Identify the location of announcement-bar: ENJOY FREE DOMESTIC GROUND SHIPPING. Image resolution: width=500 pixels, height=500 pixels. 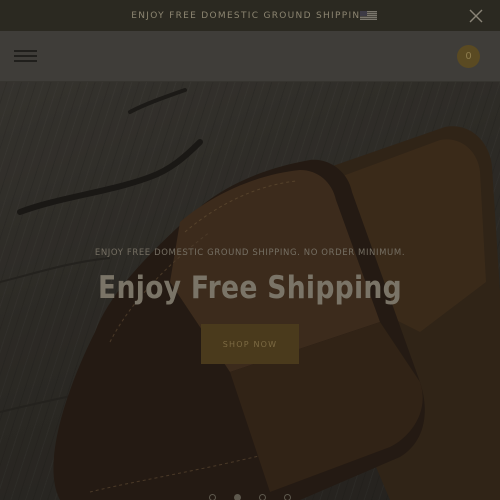
(250, 15).